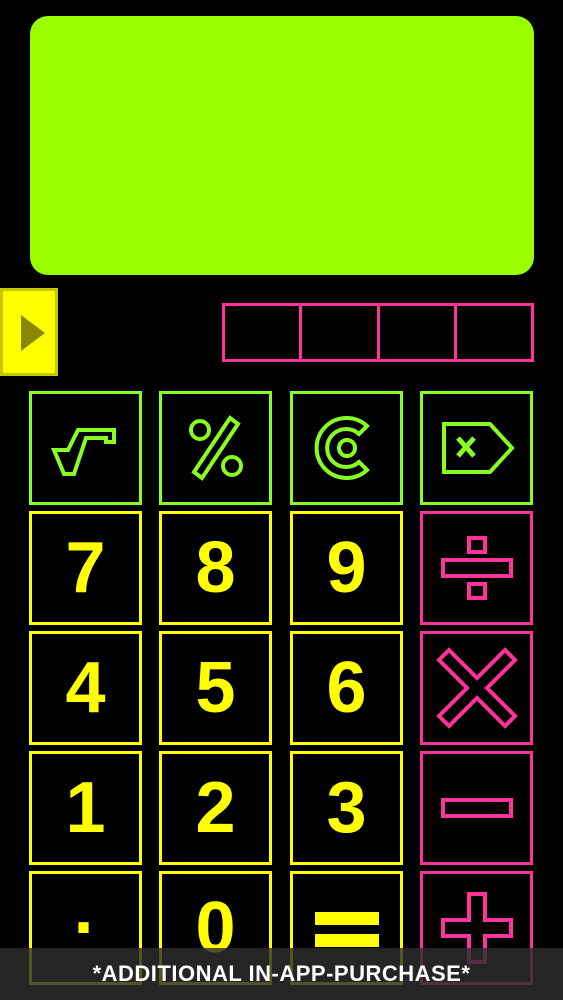 This screenshot has width=563, height=1000. I want to click on multiply-icon, so click(476, 688).